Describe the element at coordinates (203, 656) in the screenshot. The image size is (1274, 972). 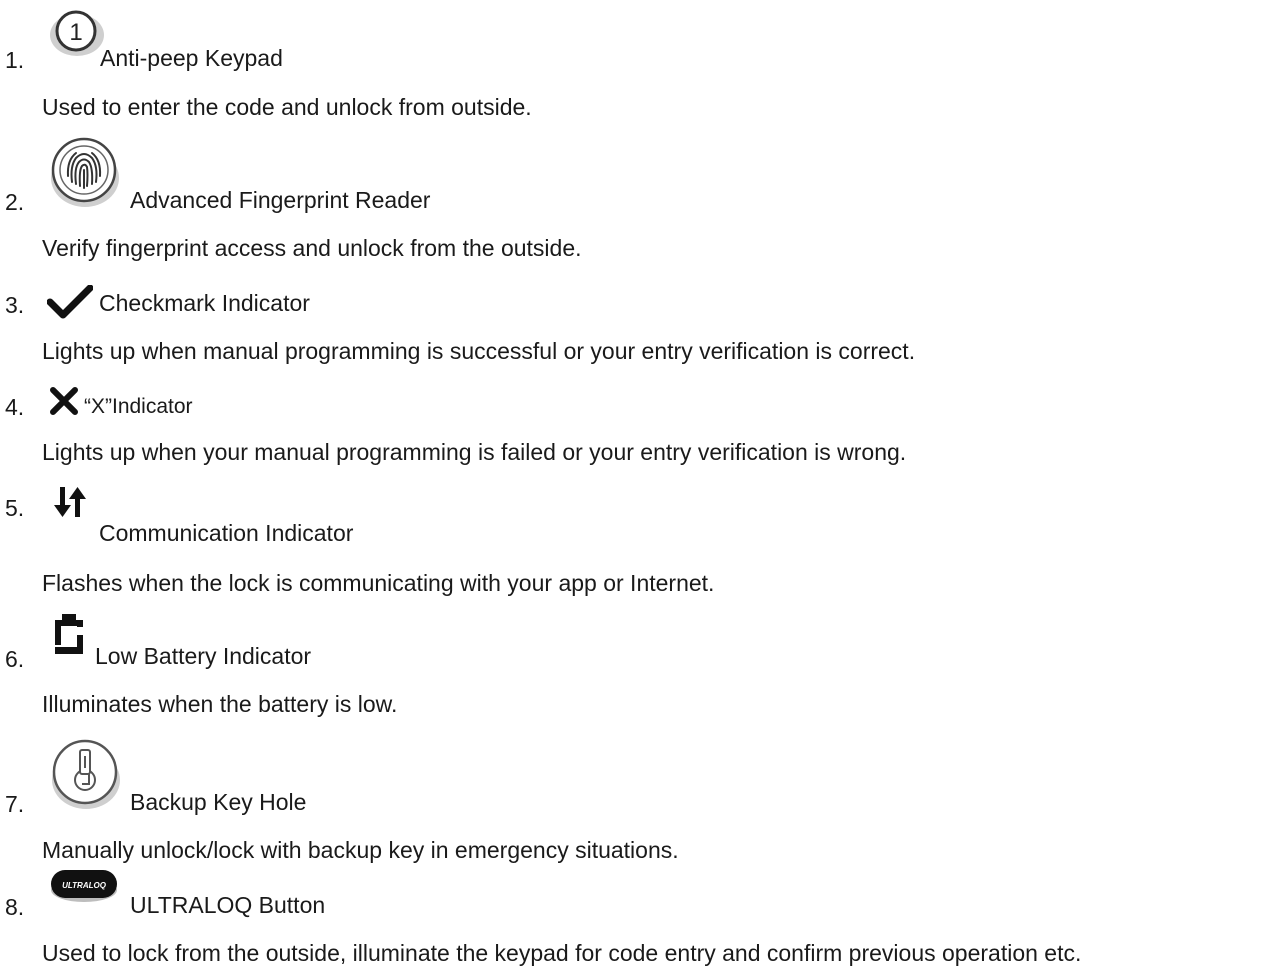
I see `item-title: Low Battery Indicator` at that location.